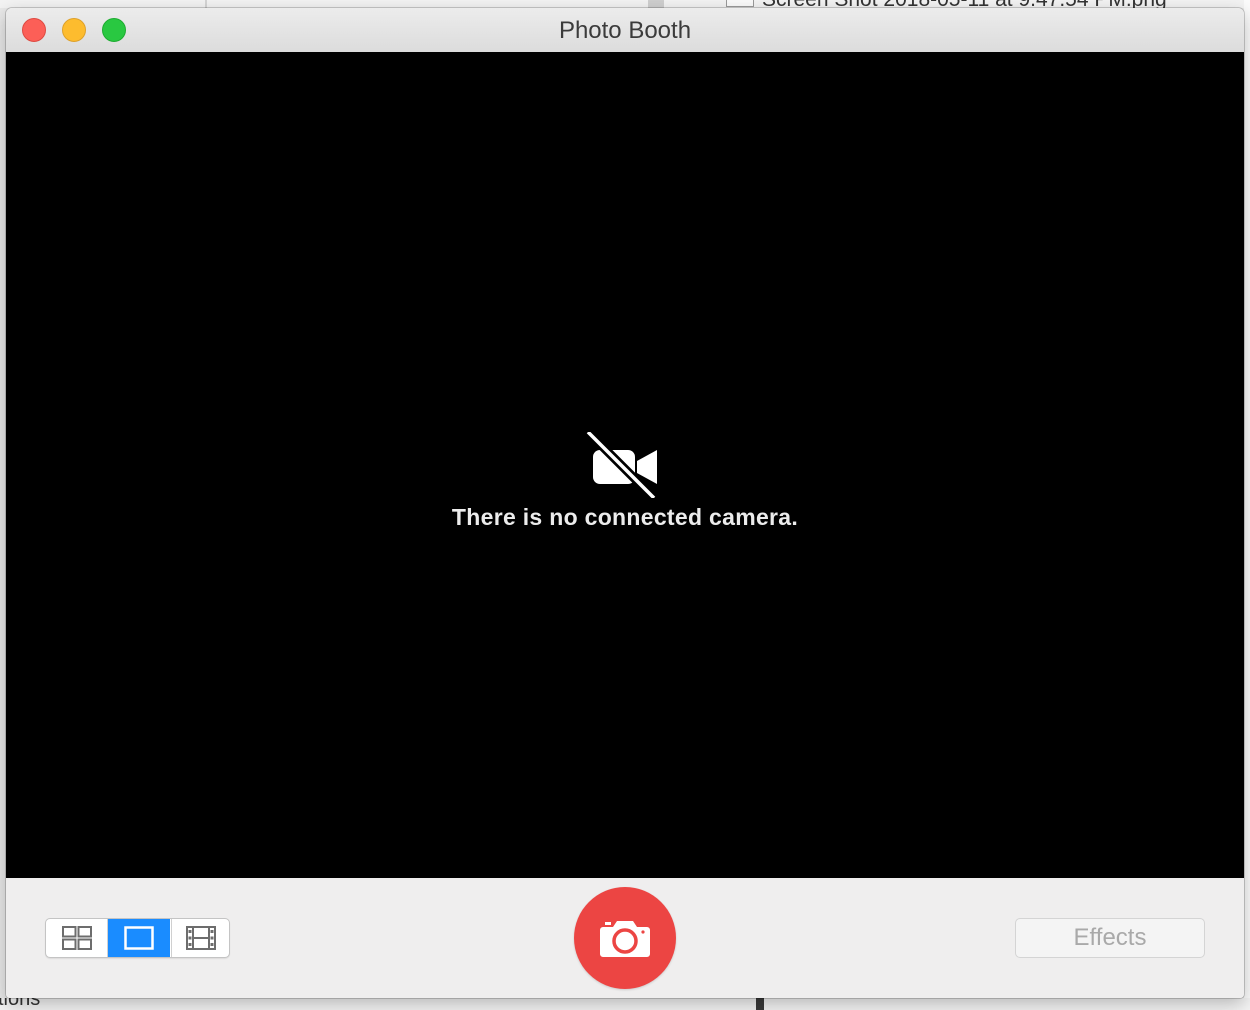 The height and width of the screenshot is (1010, 1250). What do you see at coordinates (621, 465) in the screenshot?
I see `video-camera-slash-icon` at bounding box center [621, 465].